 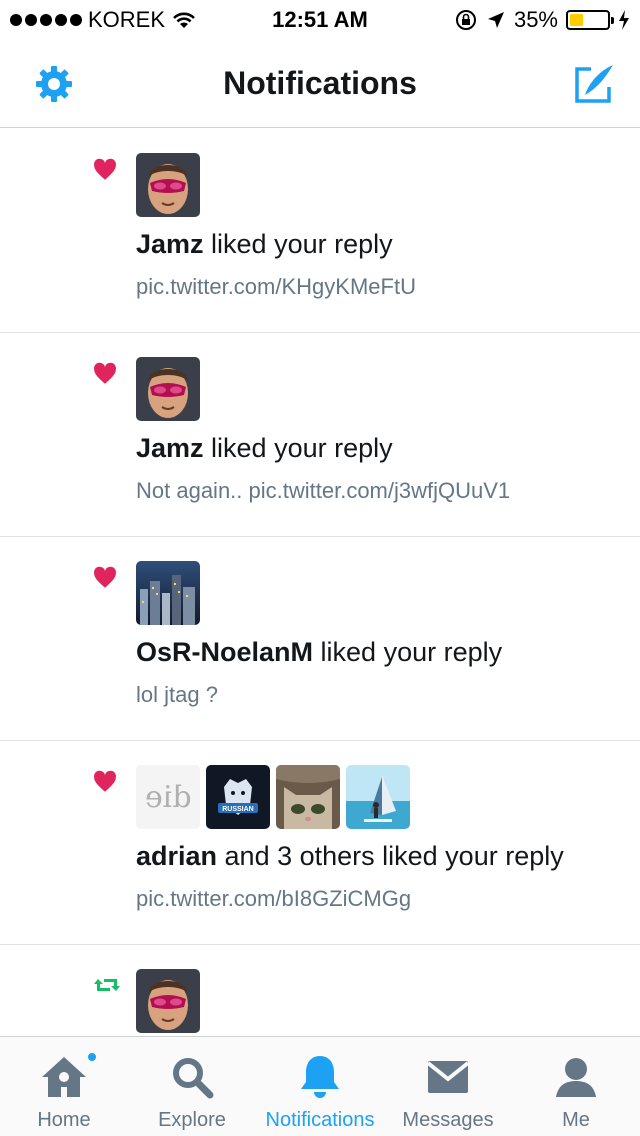 I want to click on avatar-badge-text: RUSSIAN, so click(x=238, y=809).